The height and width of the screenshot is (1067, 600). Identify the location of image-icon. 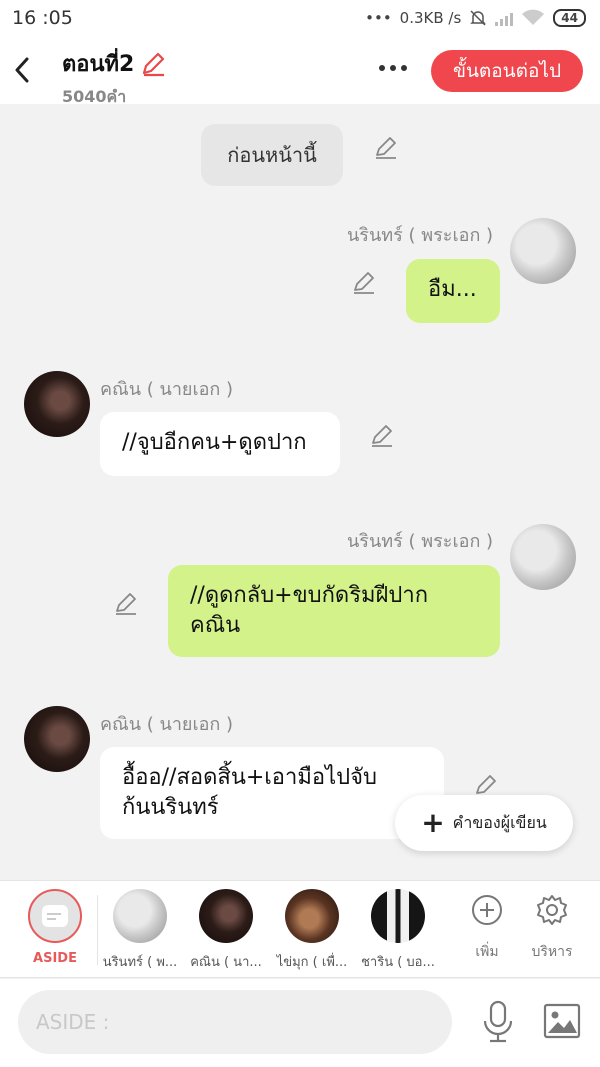
(562, 1021).